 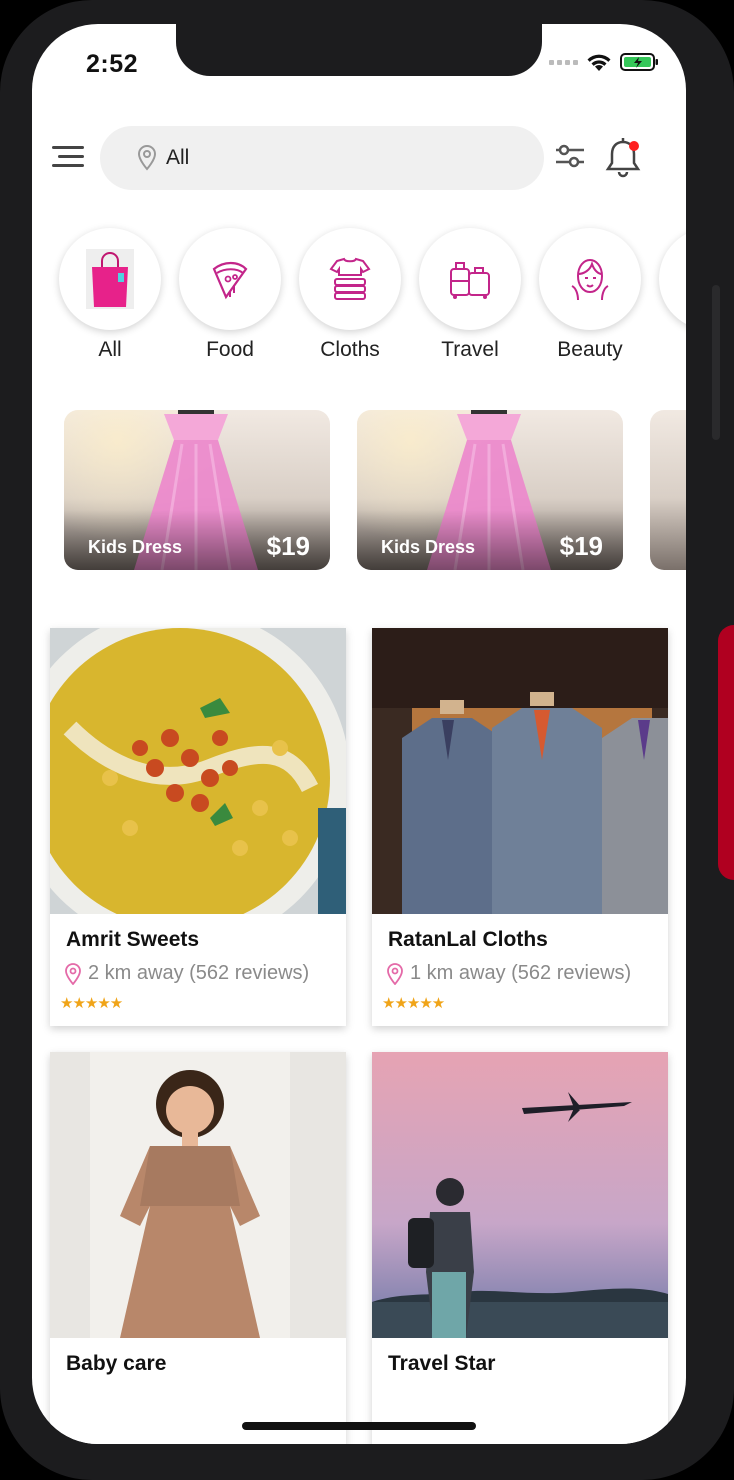 What do you see at coordinates (70, 159) in the screenshot?
I see `menu-button` at bounding box center [70, 159].